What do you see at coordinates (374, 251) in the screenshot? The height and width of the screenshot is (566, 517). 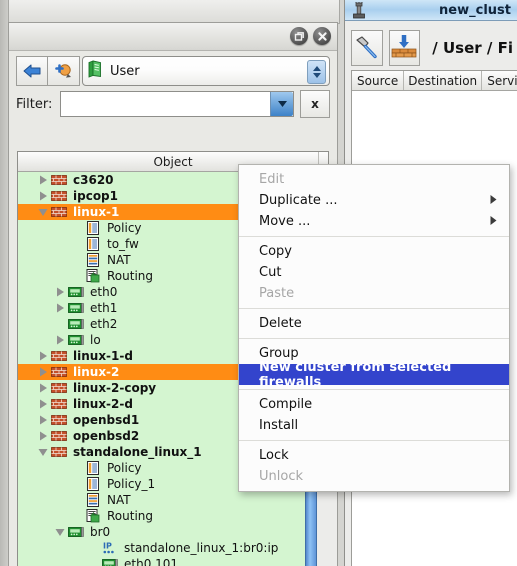 I see `context-menu-item: Copy` at bounding box center [374, 251].